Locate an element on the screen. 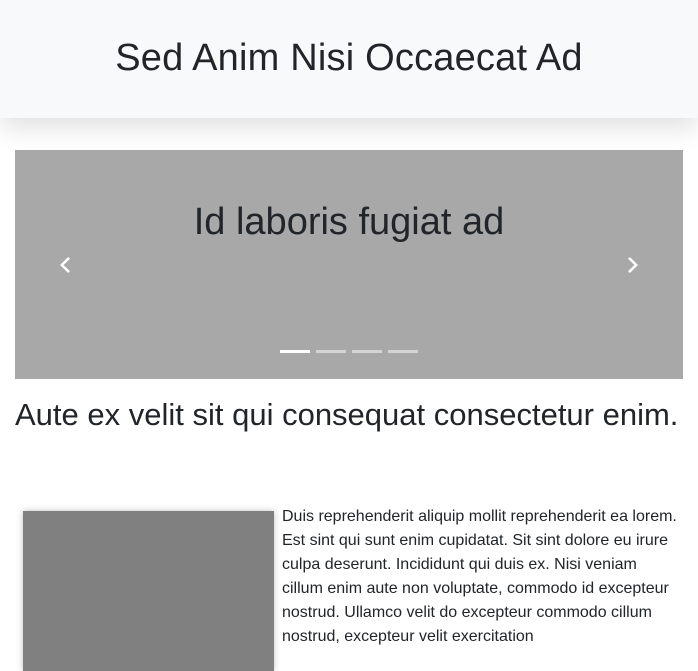 The height and width of the screenshot is (671, 698). article-image is located at coordinates (148, 591).